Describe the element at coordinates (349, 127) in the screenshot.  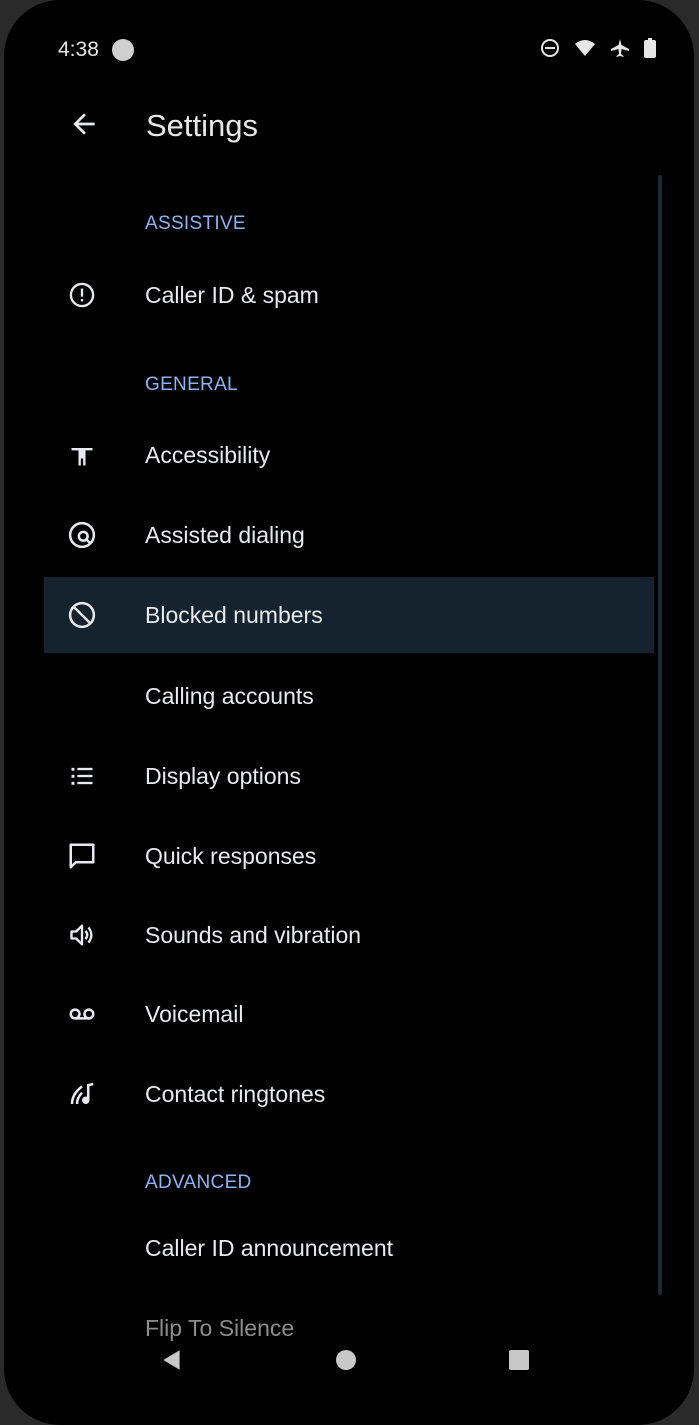
I see `app-bar: Settings` at that location.